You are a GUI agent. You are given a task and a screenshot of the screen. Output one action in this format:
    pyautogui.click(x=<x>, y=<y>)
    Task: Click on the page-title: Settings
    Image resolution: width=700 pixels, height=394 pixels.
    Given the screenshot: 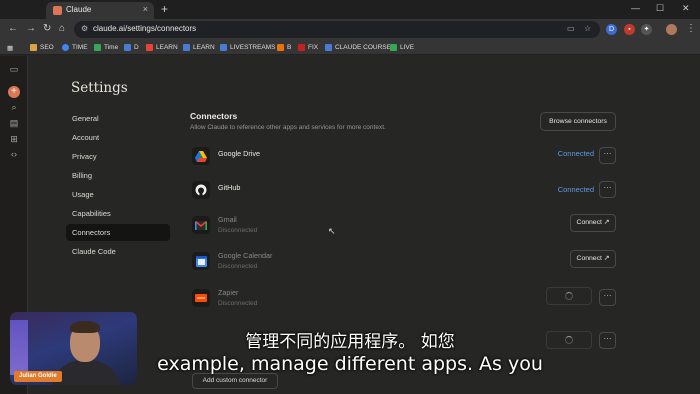 What is the action you would take?
    pyautogui.click(x=99, y=88)
    